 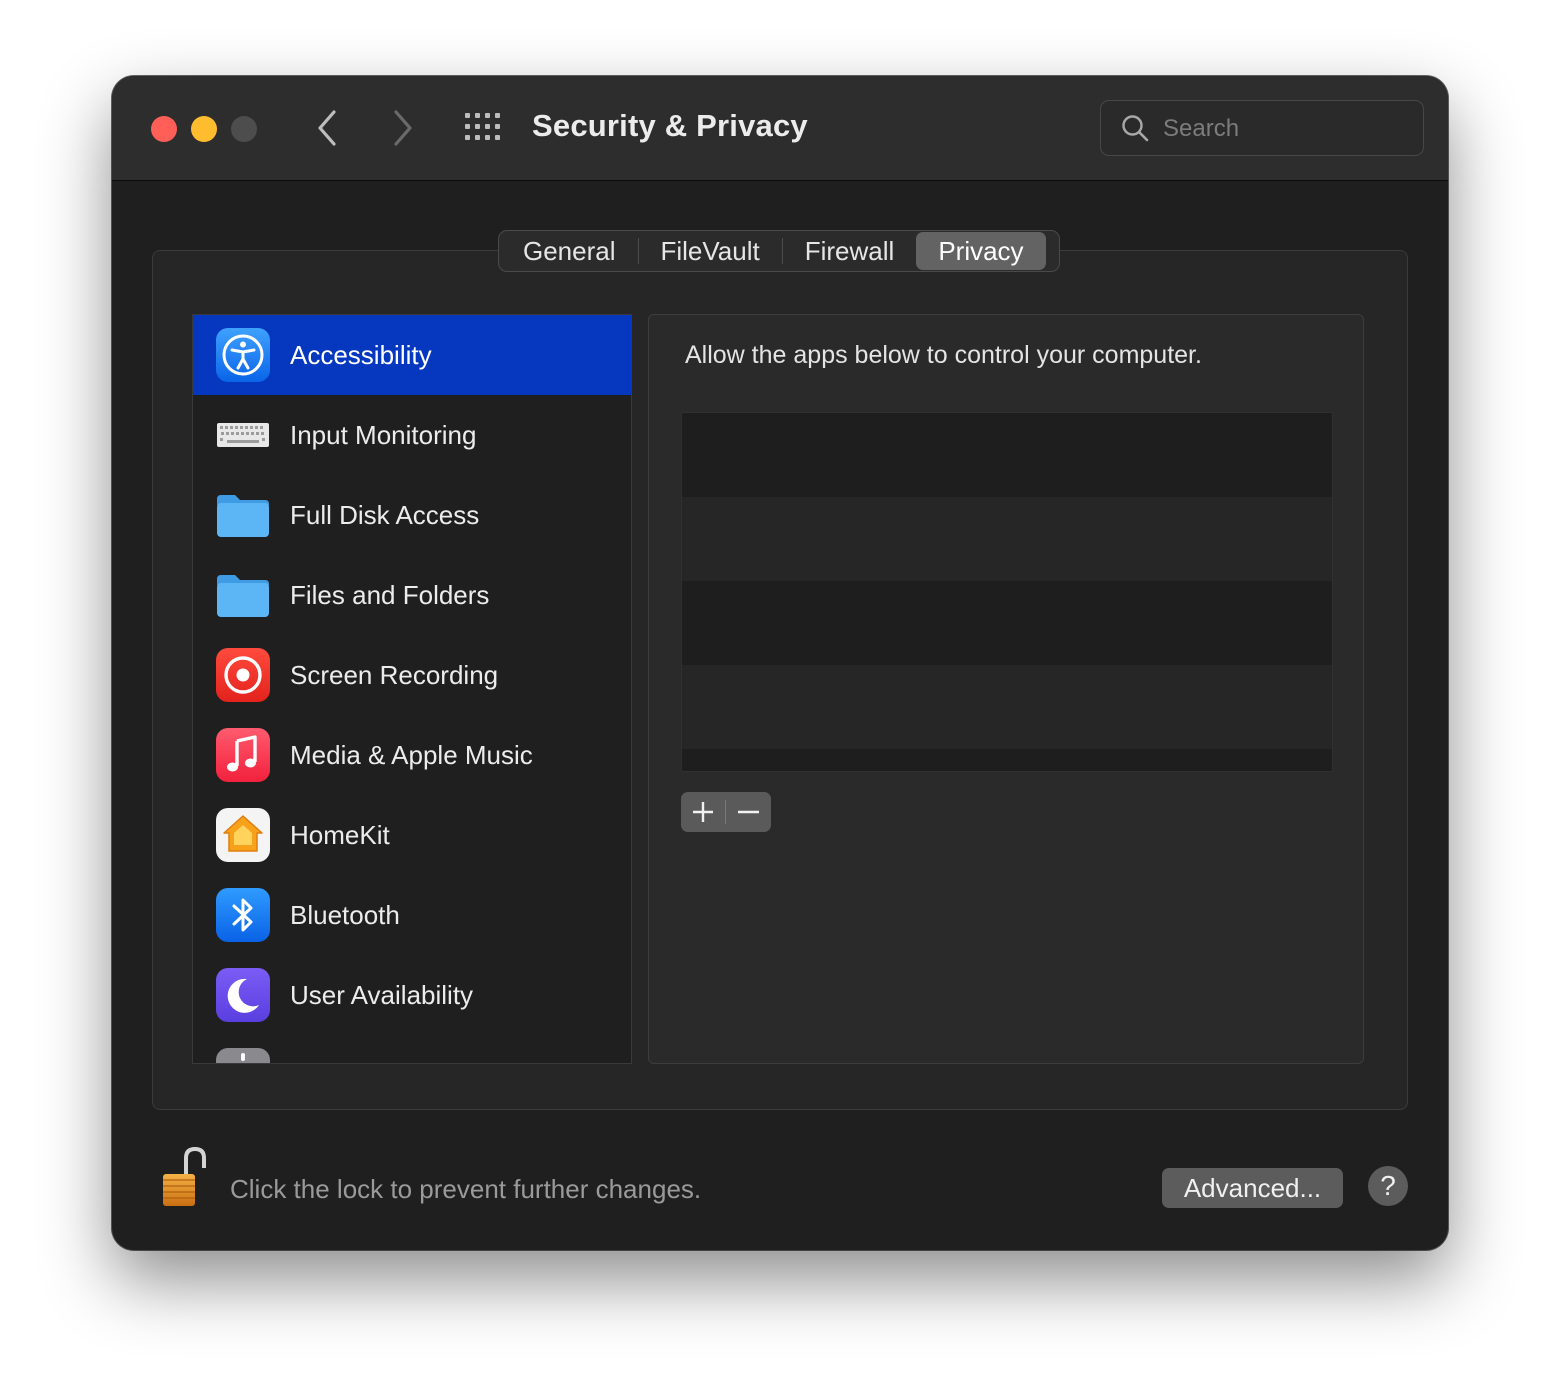 I want to click on sidebar-item-media-apple-music: Media & Apple Music, so click(x=412, y=755).